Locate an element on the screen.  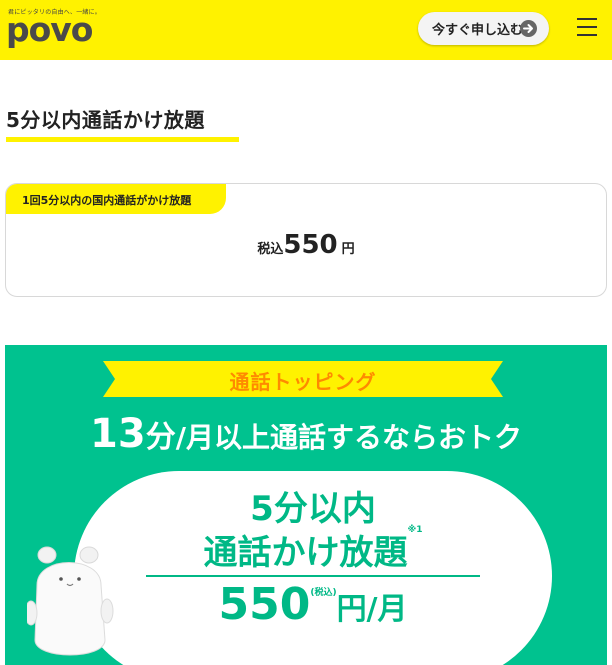
apply-now-button: 今すぐ申し込む is located at coordinates (483, 28).